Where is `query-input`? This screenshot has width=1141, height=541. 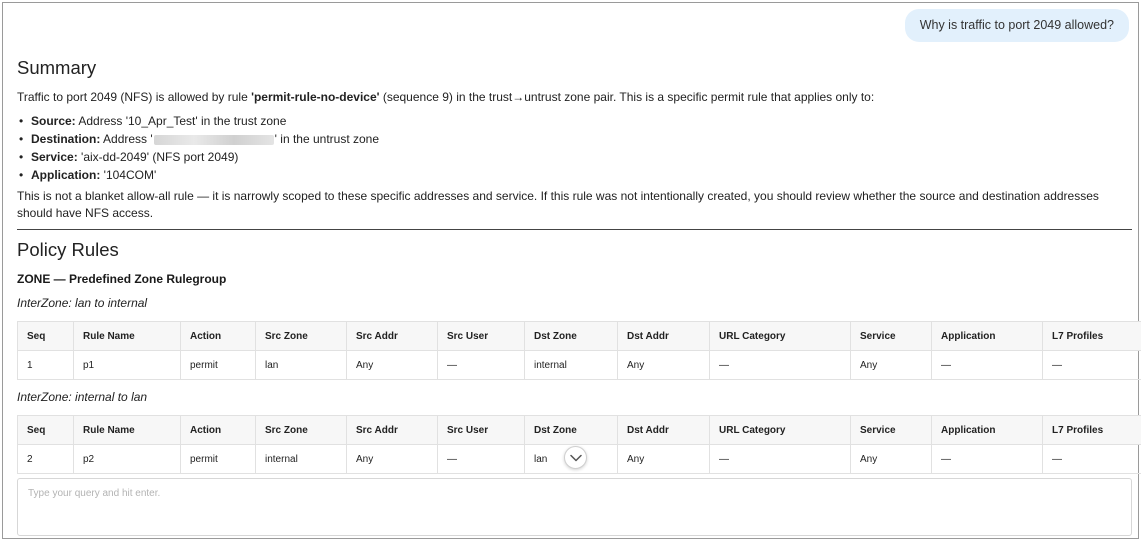
query-input is located at coordinates (574, 507).